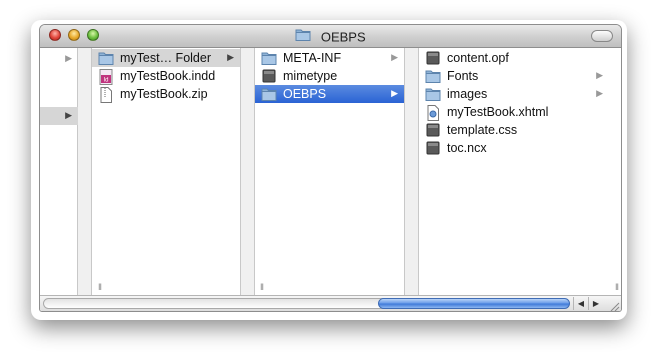 The width and height of the screenshot is (659, 364). I want to click on list-item: Fonts ▶, so click(514, 76).